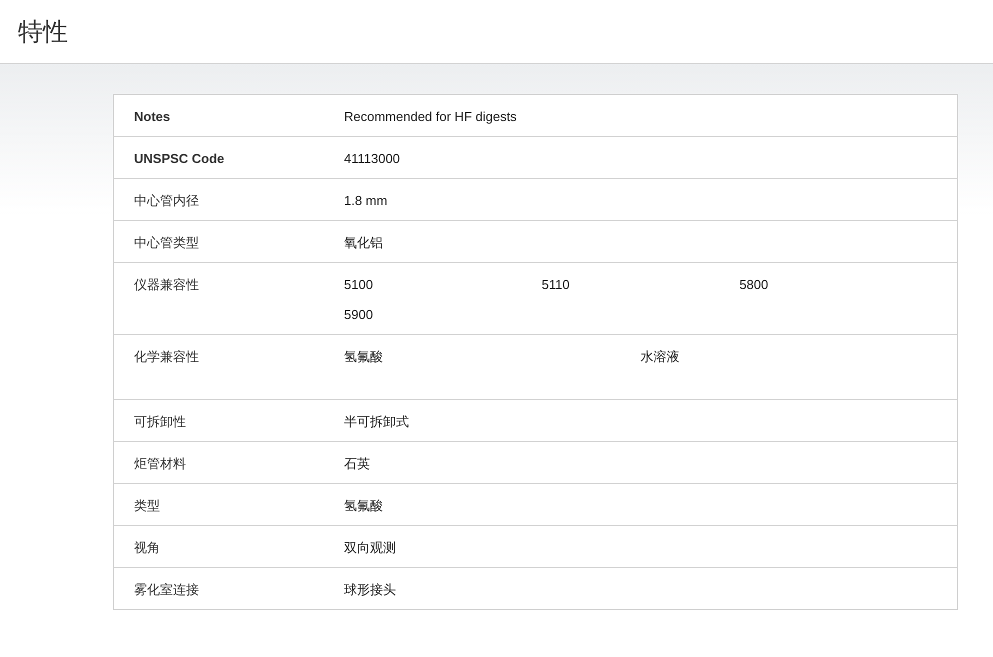 This screenshot has width=993, height=657. What do you see at coordinates (147, 506) in the screenshot?
I see `property-label: 类型` at bounding box center [147, 506].